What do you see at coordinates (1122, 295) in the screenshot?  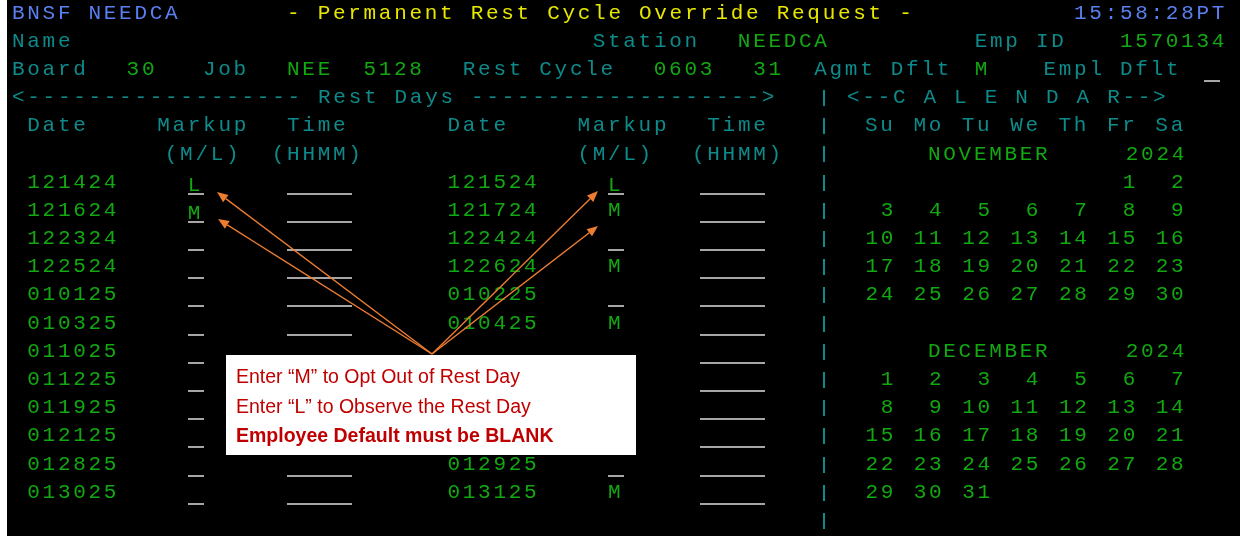 I see `calendar-day: 29` at bounding box center [1122, 295].